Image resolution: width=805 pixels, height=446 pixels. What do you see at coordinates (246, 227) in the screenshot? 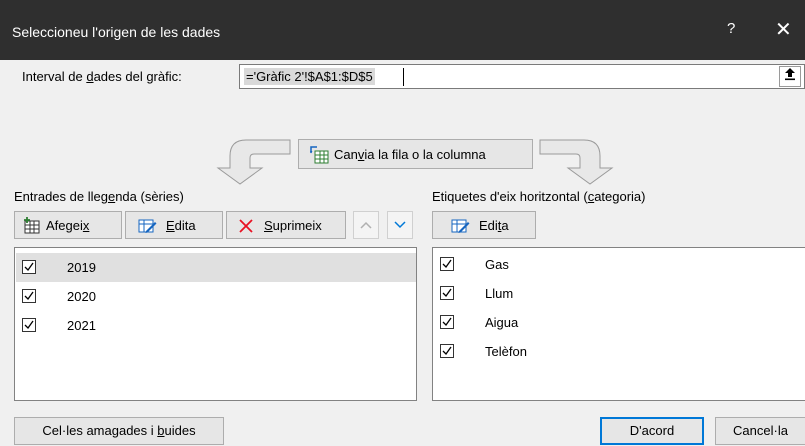
I see `remove-x-icon` at bounding box center [246, 227].